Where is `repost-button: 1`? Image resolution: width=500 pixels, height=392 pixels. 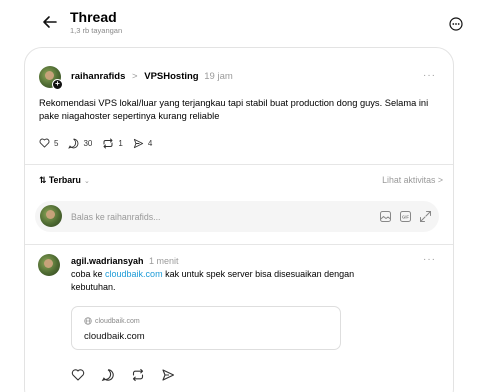 repost-button: 1 is located at coordinates (112, 143).